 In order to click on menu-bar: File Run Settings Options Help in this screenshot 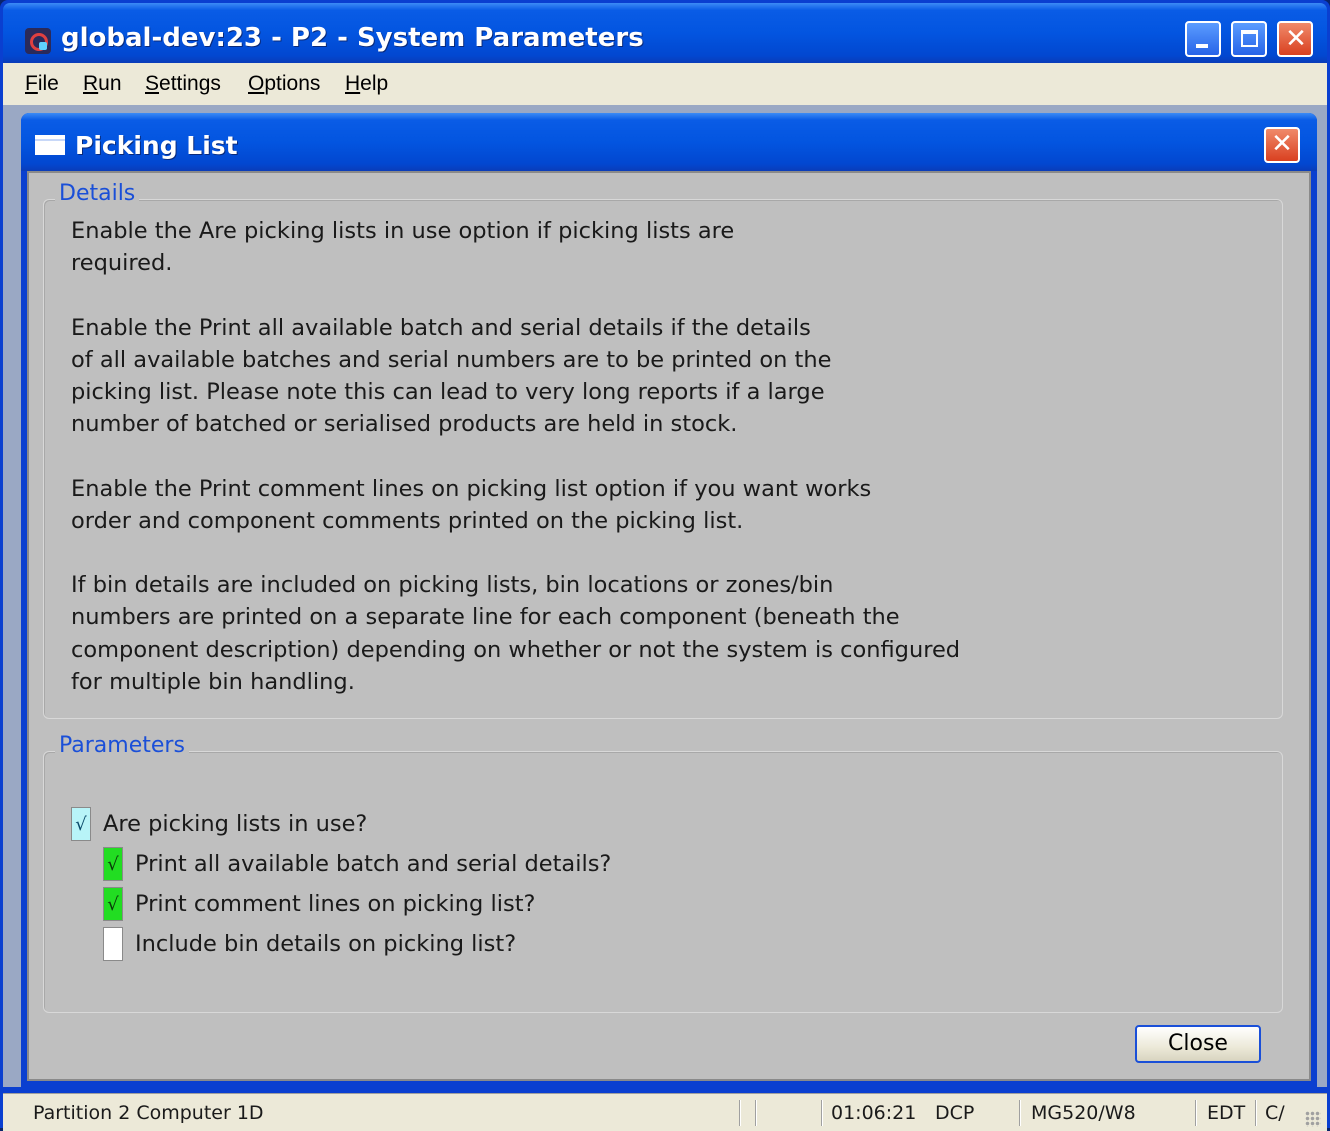, I will do `click(665, 84)`.